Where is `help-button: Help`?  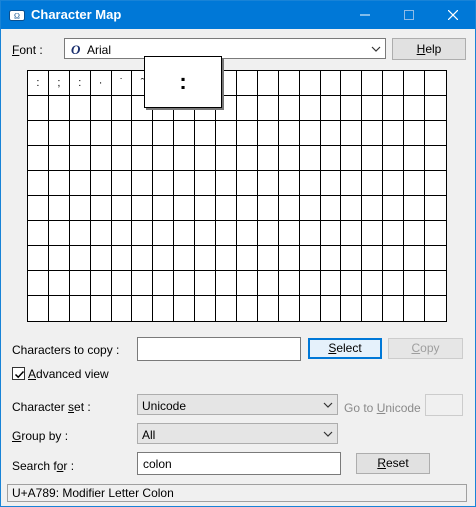
help-button: Help is located at coordinates (429, 49).